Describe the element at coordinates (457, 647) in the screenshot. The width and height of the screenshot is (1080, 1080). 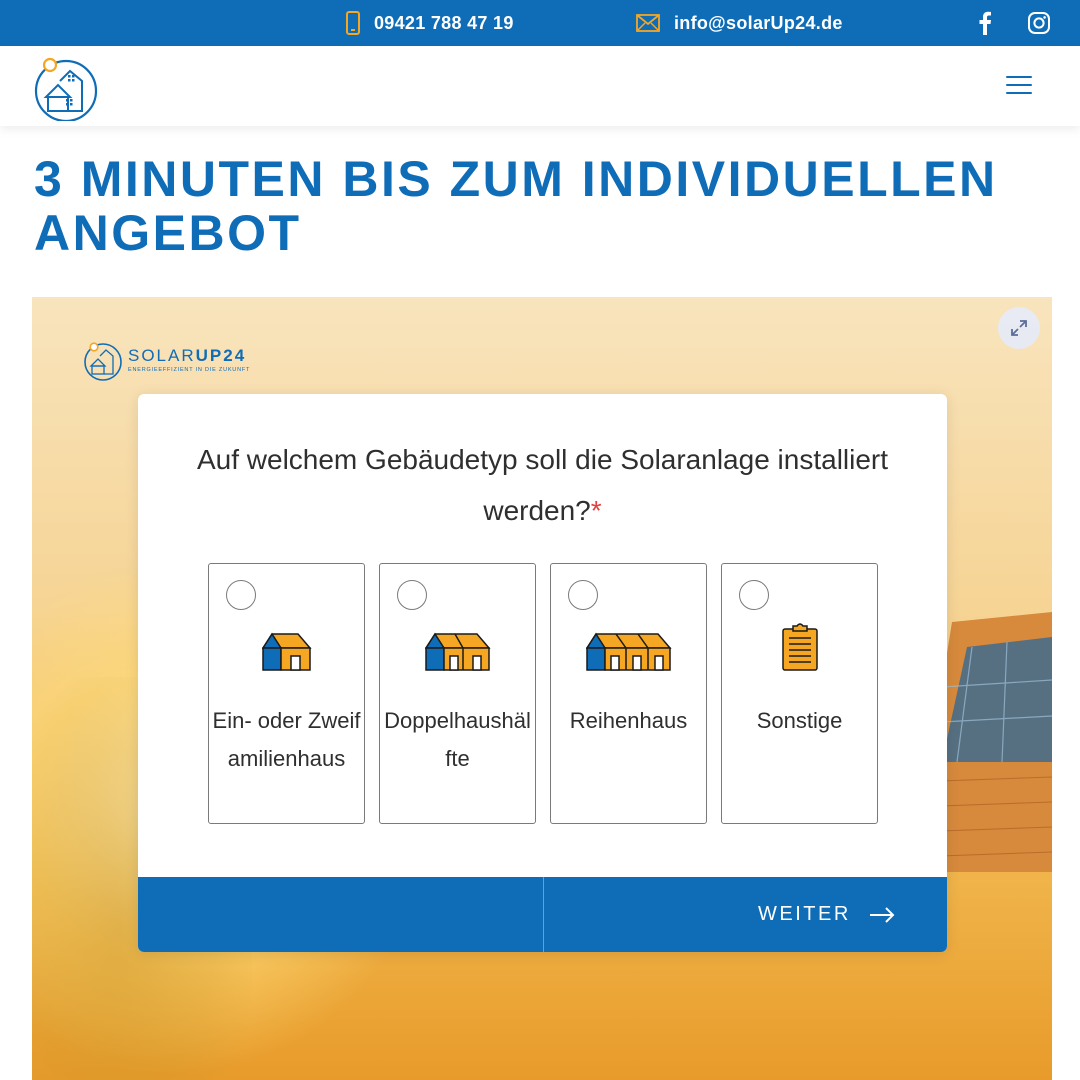
I see `semi-detached-house-icon` at that location.